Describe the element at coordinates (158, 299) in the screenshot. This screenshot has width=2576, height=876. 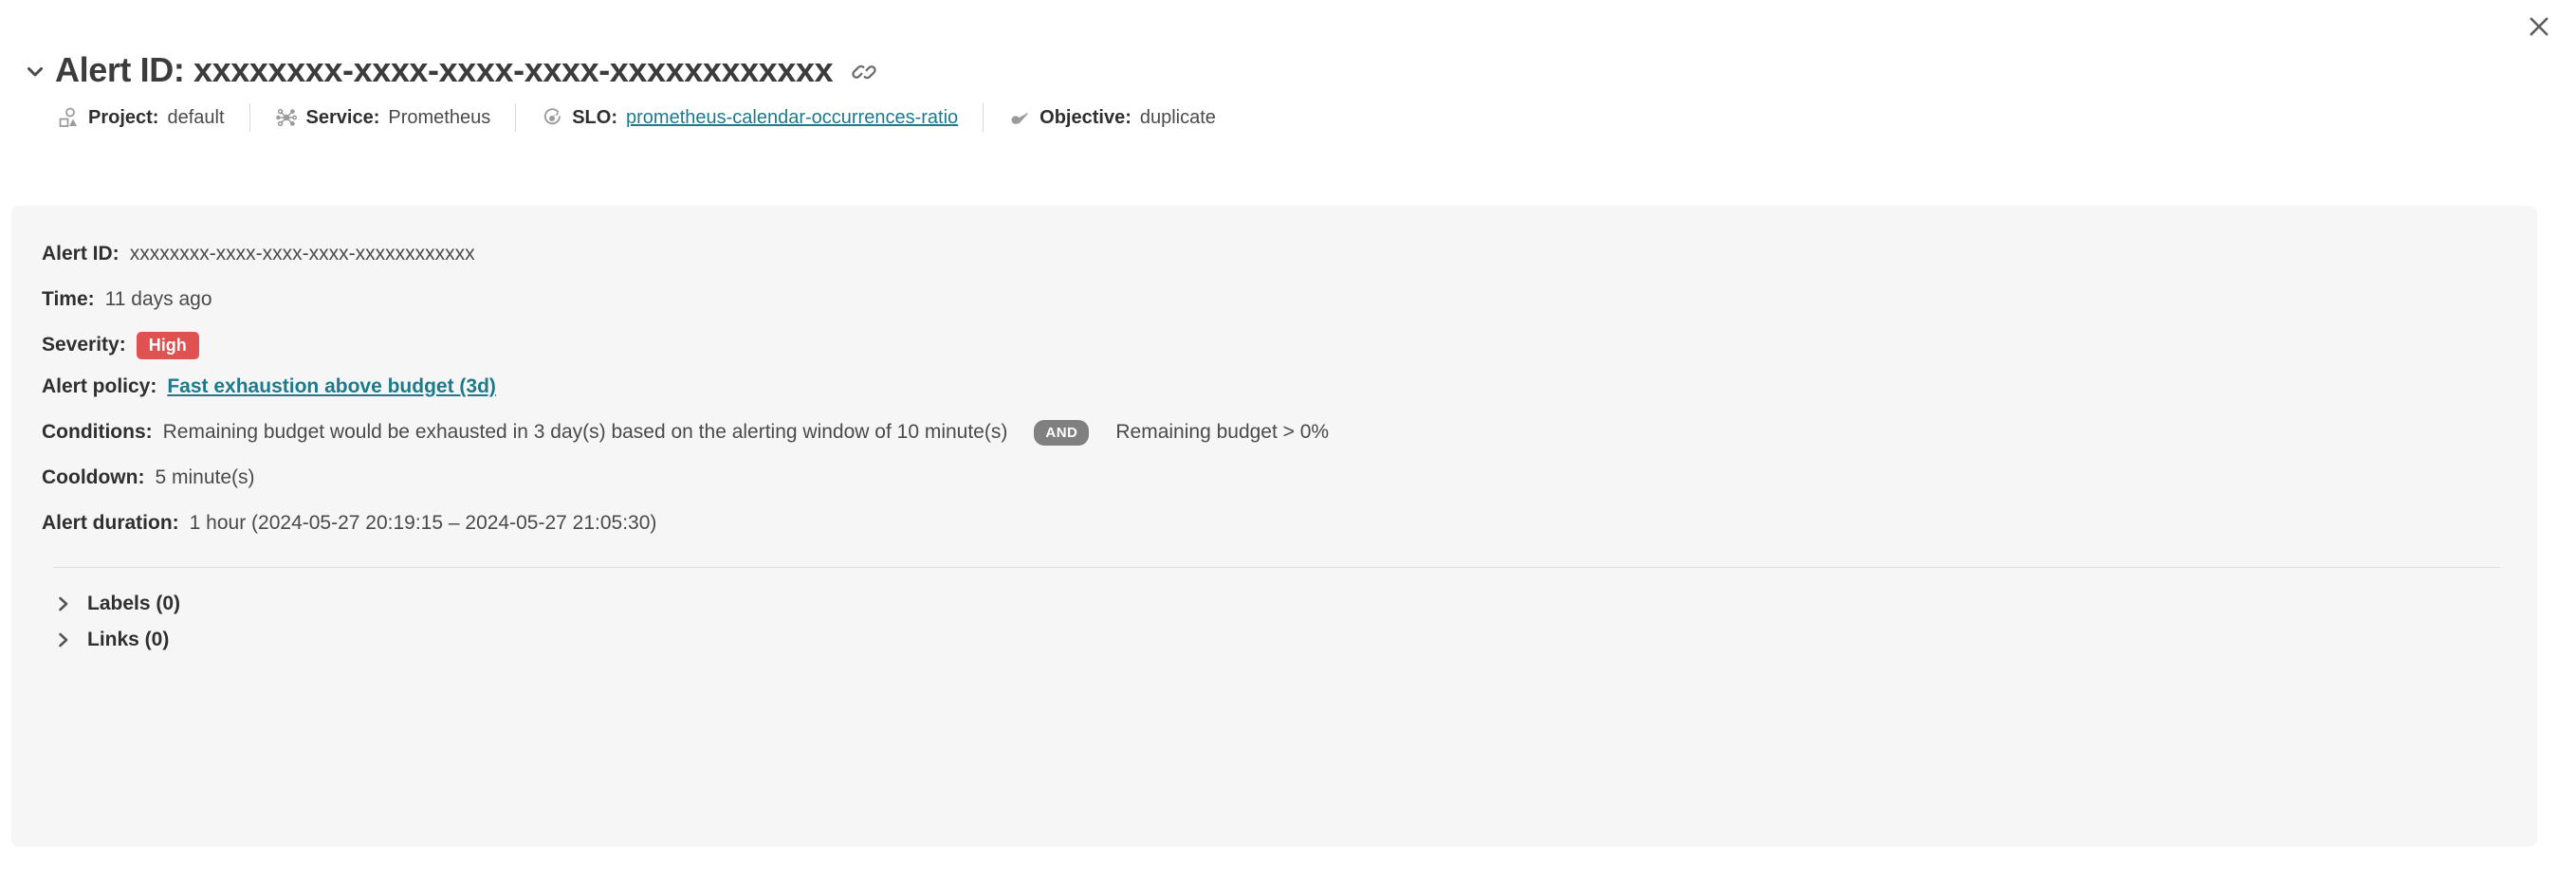
I see `field-time-value: 11 days ago` at that location.